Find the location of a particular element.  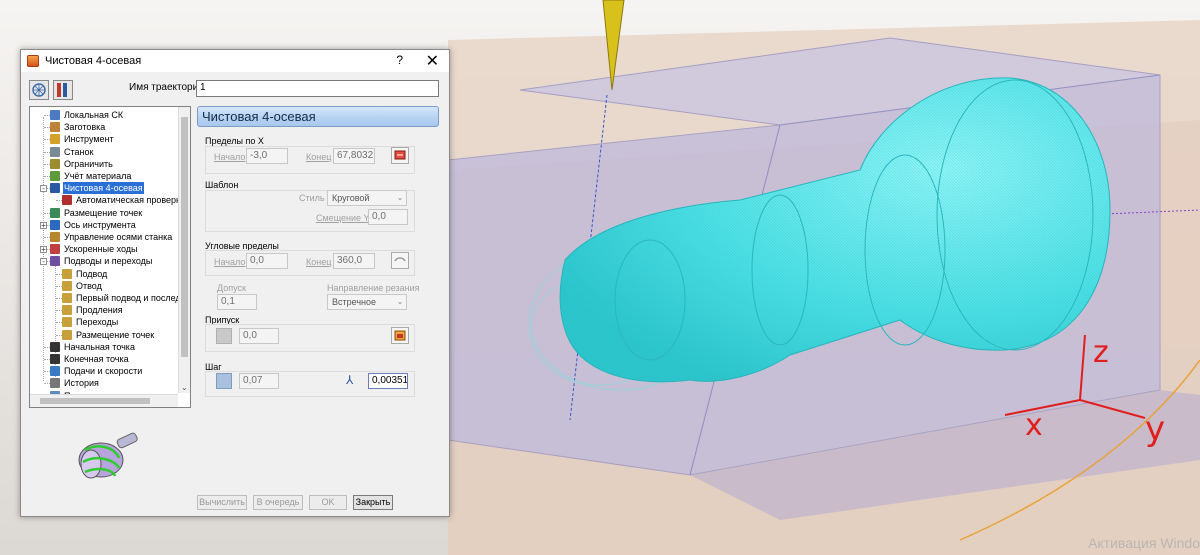

cut-direction-select: Встречное ⌄ is located at coordinates (367, 302).